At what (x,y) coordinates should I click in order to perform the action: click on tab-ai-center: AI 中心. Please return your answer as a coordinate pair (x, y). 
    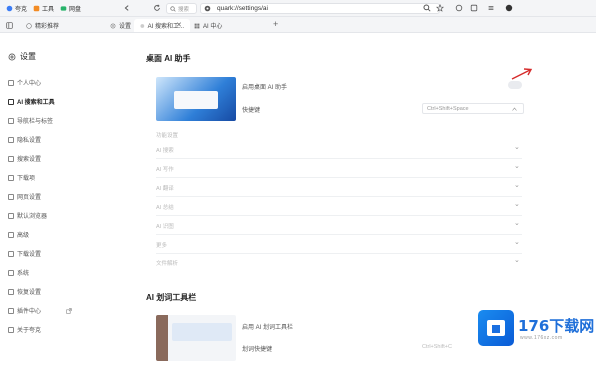
    Looking at the image, I should click on (208, 25).